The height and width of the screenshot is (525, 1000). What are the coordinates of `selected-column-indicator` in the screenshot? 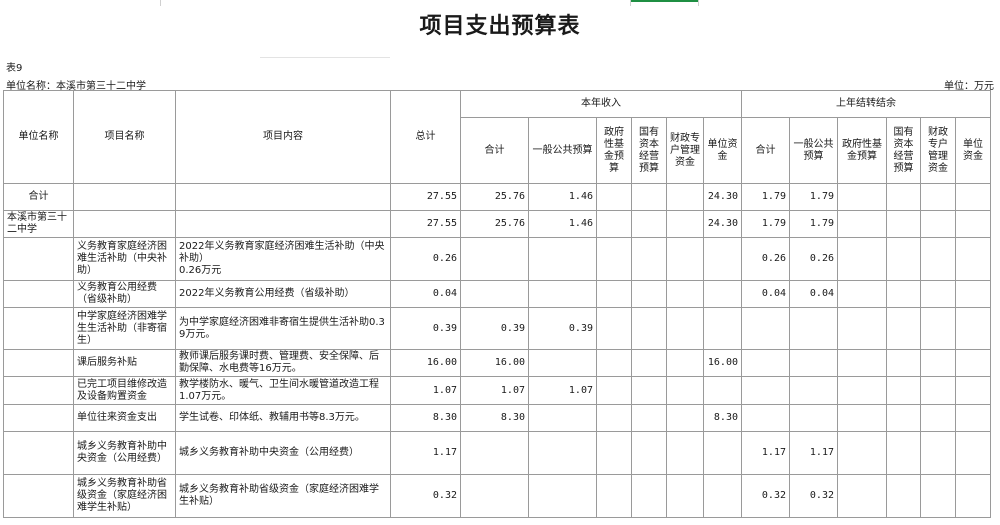 It's located at (664, 1).